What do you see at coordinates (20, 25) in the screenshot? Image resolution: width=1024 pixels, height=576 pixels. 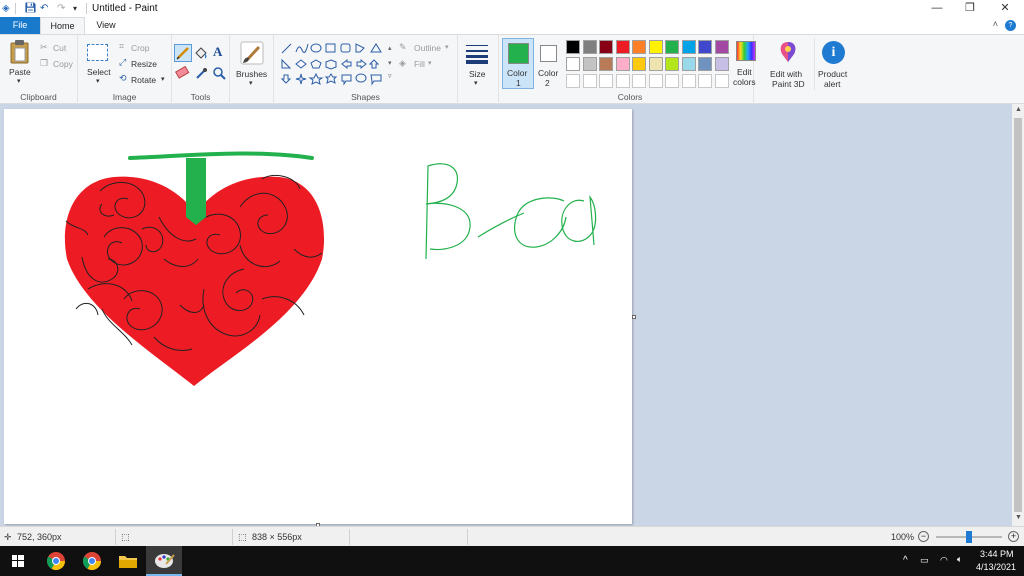 I see `tab-file: File` at bounding box center [20, 25].